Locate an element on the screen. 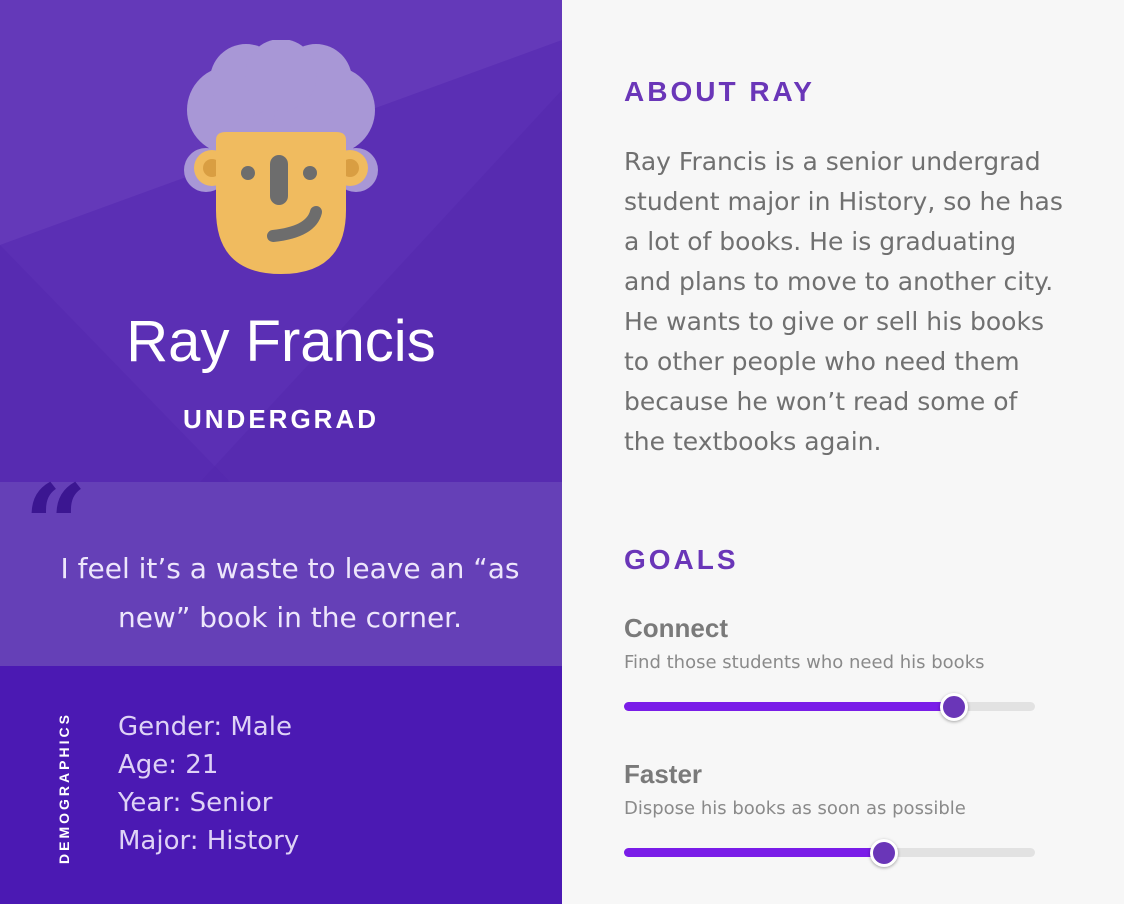 This screenshot has width=1124, height=904. left-eye is located at coordinates (248, 173).